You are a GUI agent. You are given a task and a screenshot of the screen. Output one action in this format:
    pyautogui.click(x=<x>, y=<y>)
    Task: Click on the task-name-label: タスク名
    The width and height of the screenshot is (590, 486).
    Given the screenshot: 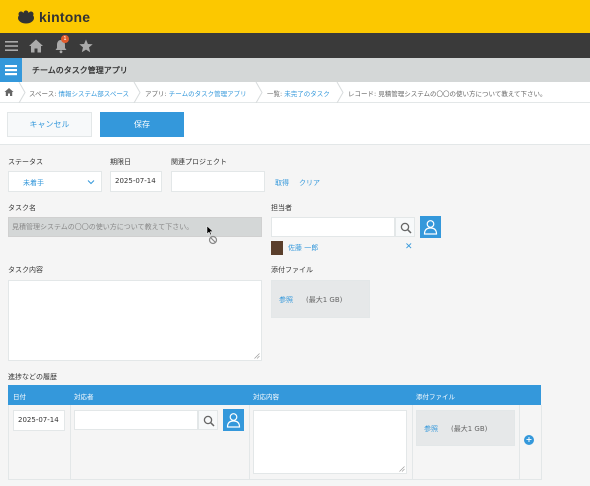 What is the action you would take?
    pyautogui.click(x=22, y=208)
    